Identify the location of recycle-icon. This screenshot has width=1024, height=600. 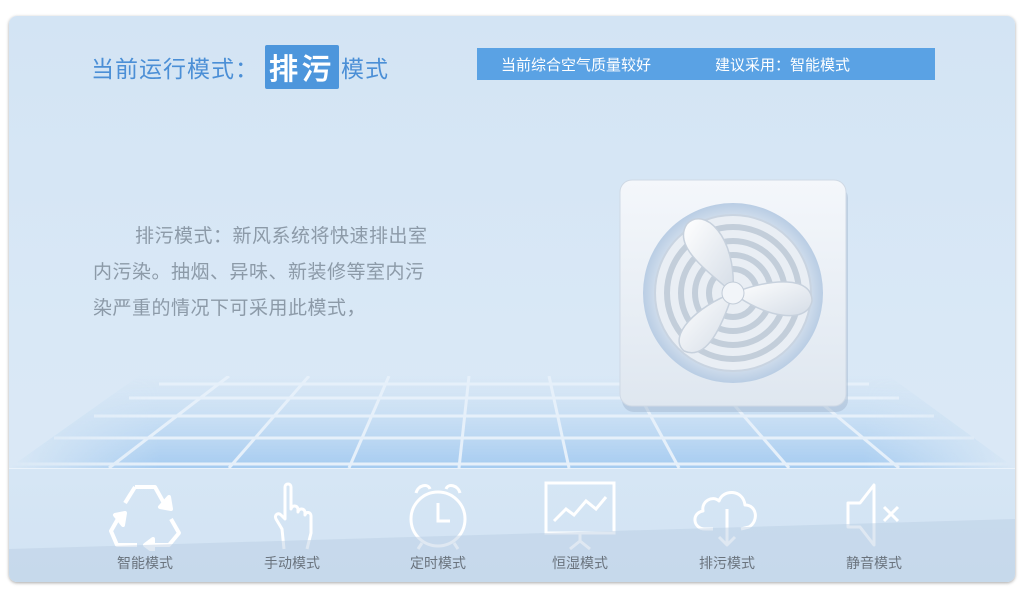
(145, 518).